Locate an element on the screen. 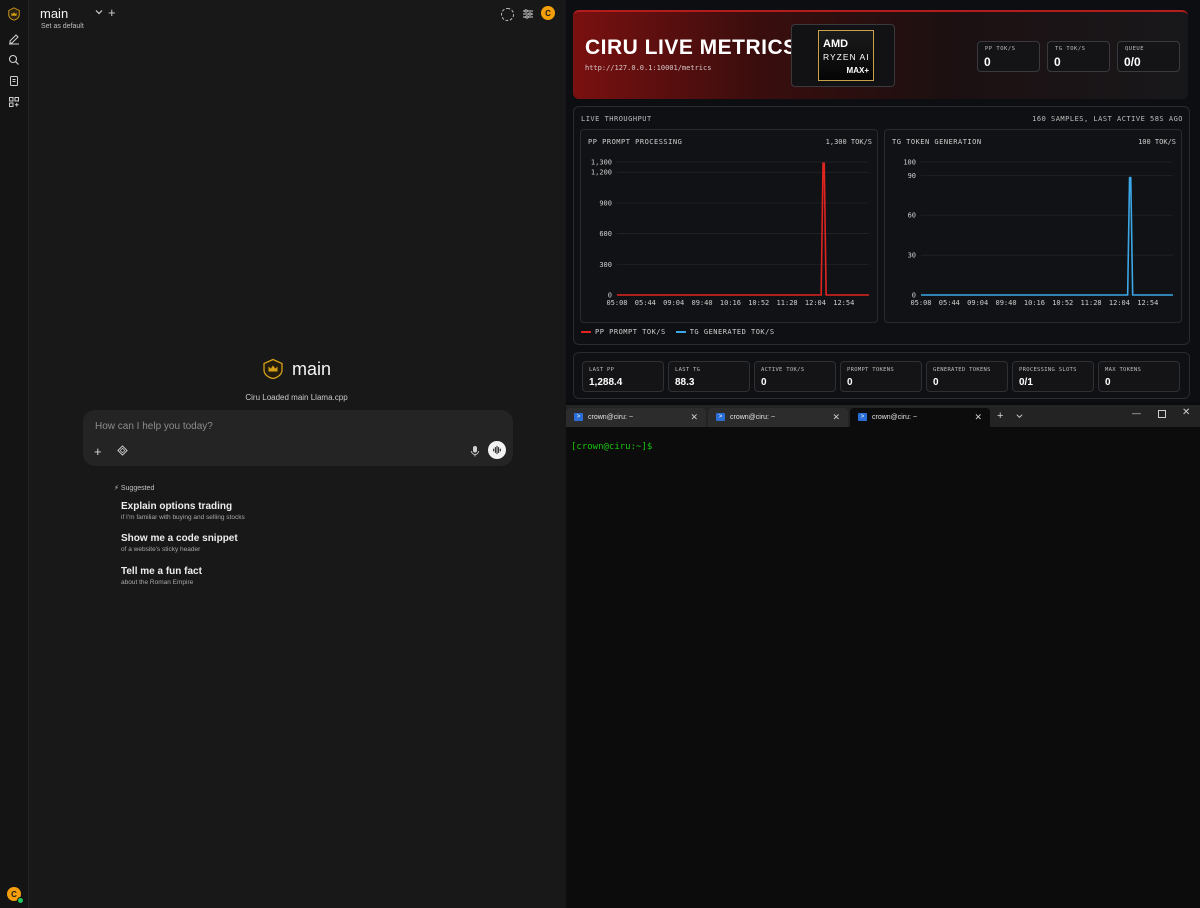  chat-hero: main Ciru Loaded main Llama.cpp is located at coordinates (296, 380).